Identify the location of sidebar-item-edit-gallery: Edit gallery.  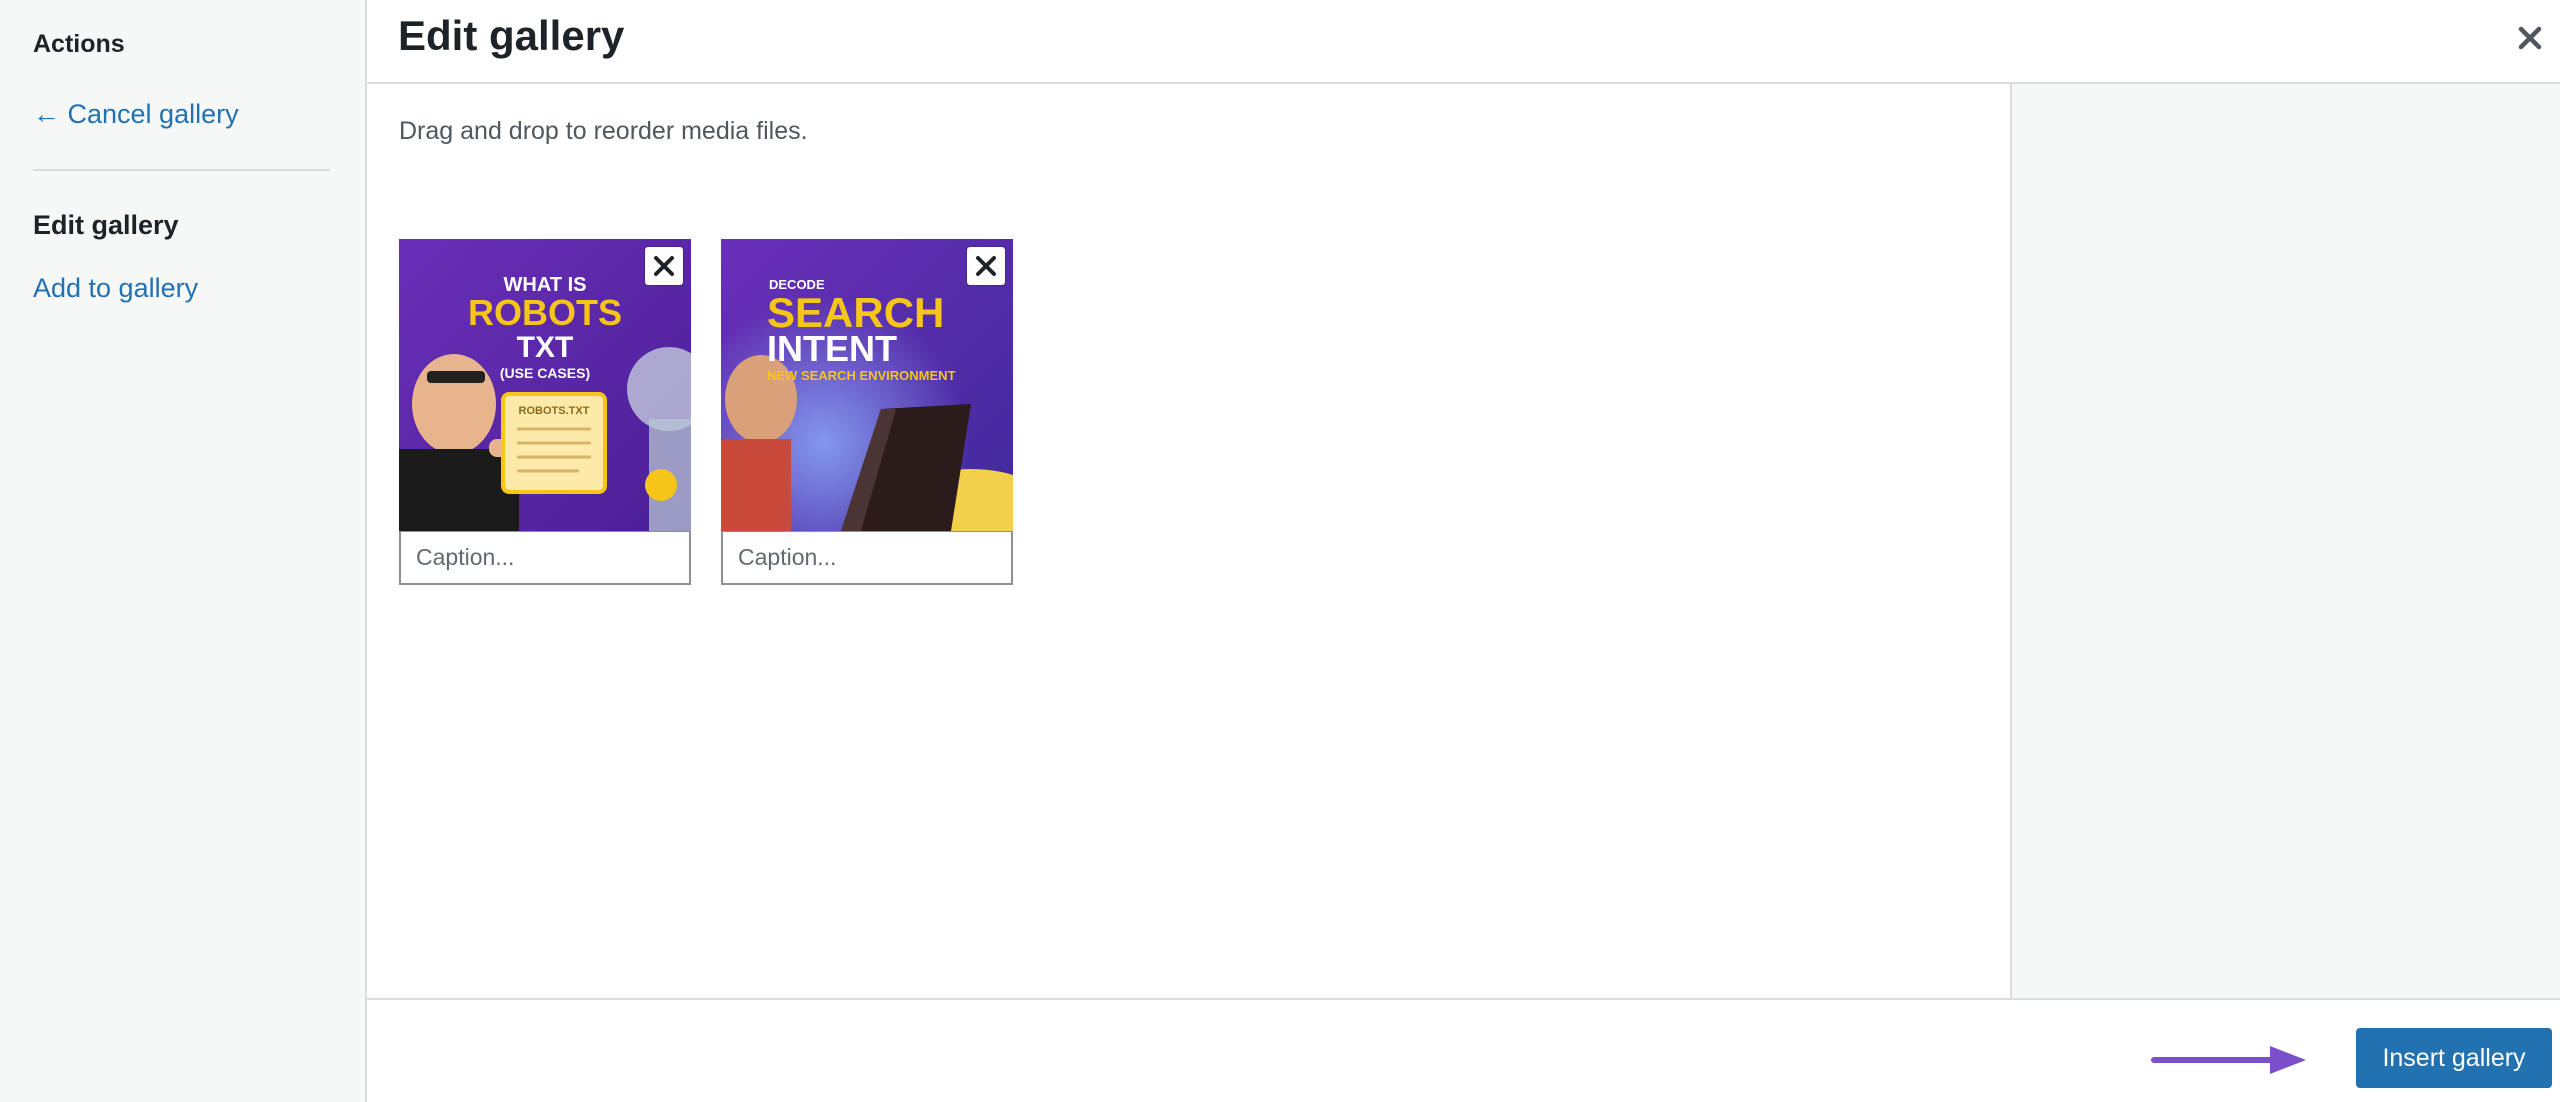
(106, 225).